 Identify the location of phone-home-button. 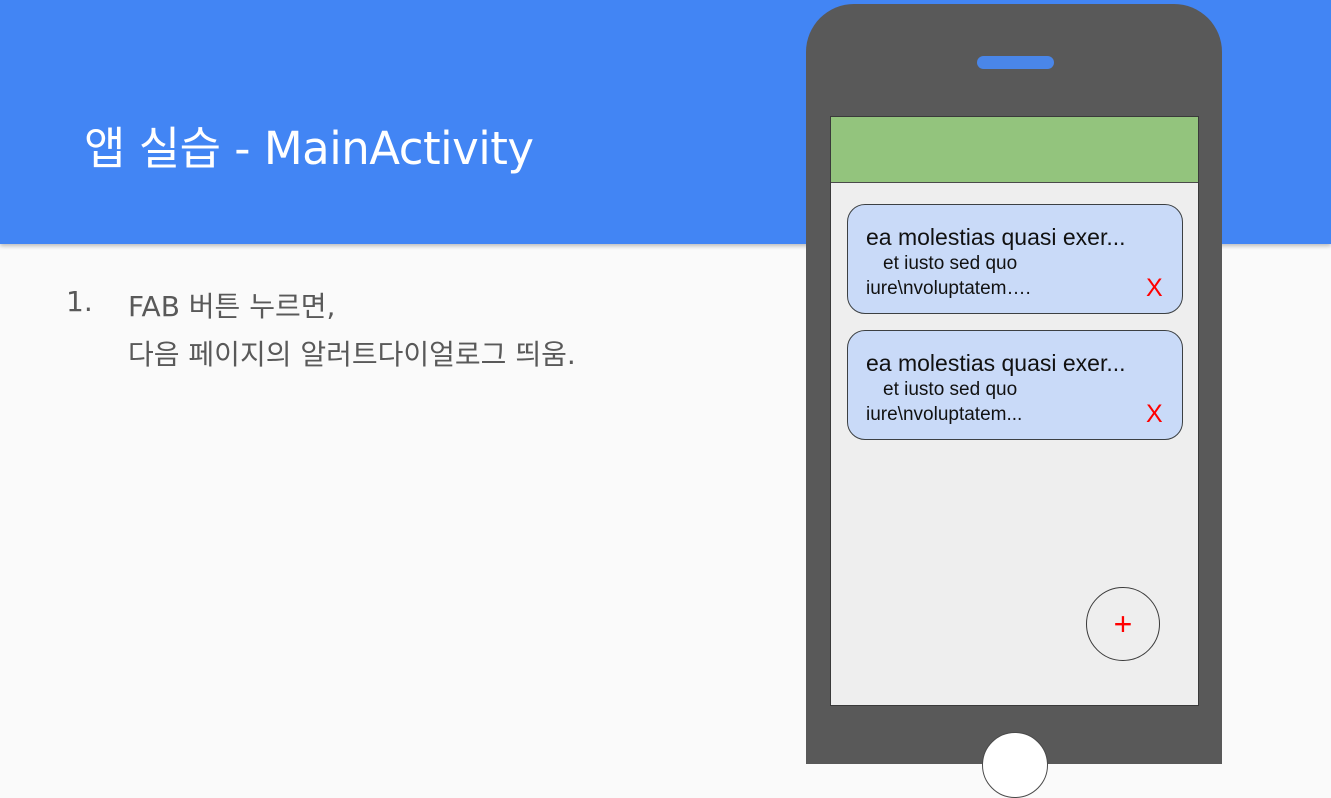
(1015, 765).